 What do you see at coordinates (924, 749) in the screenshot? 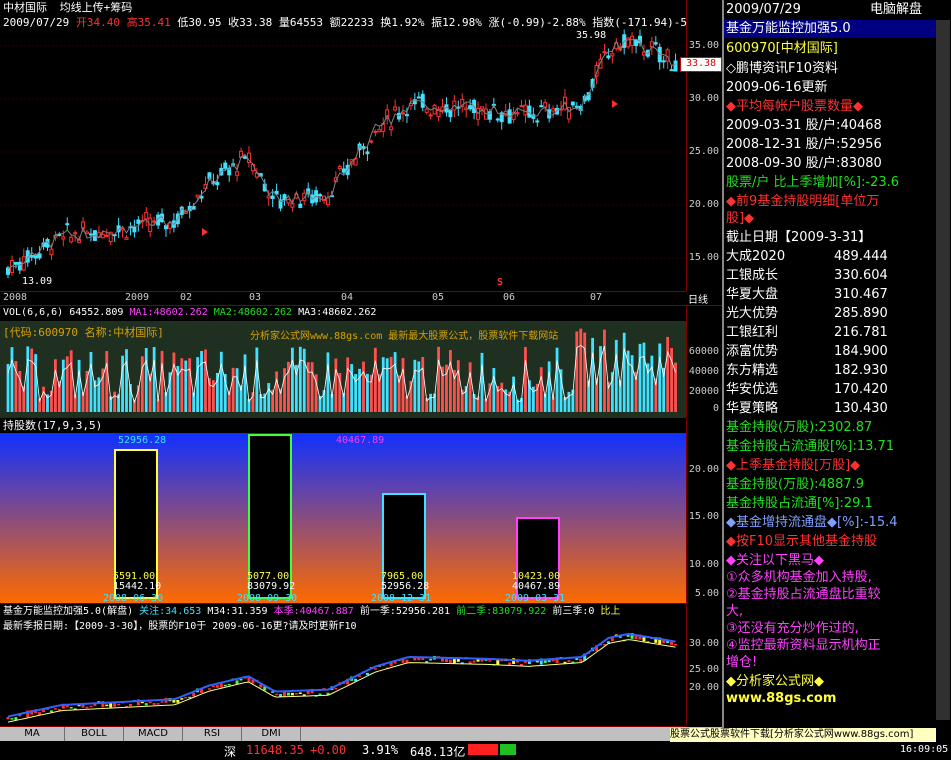
I see `clock: 16:09:05` at bounding box center [924, 749].